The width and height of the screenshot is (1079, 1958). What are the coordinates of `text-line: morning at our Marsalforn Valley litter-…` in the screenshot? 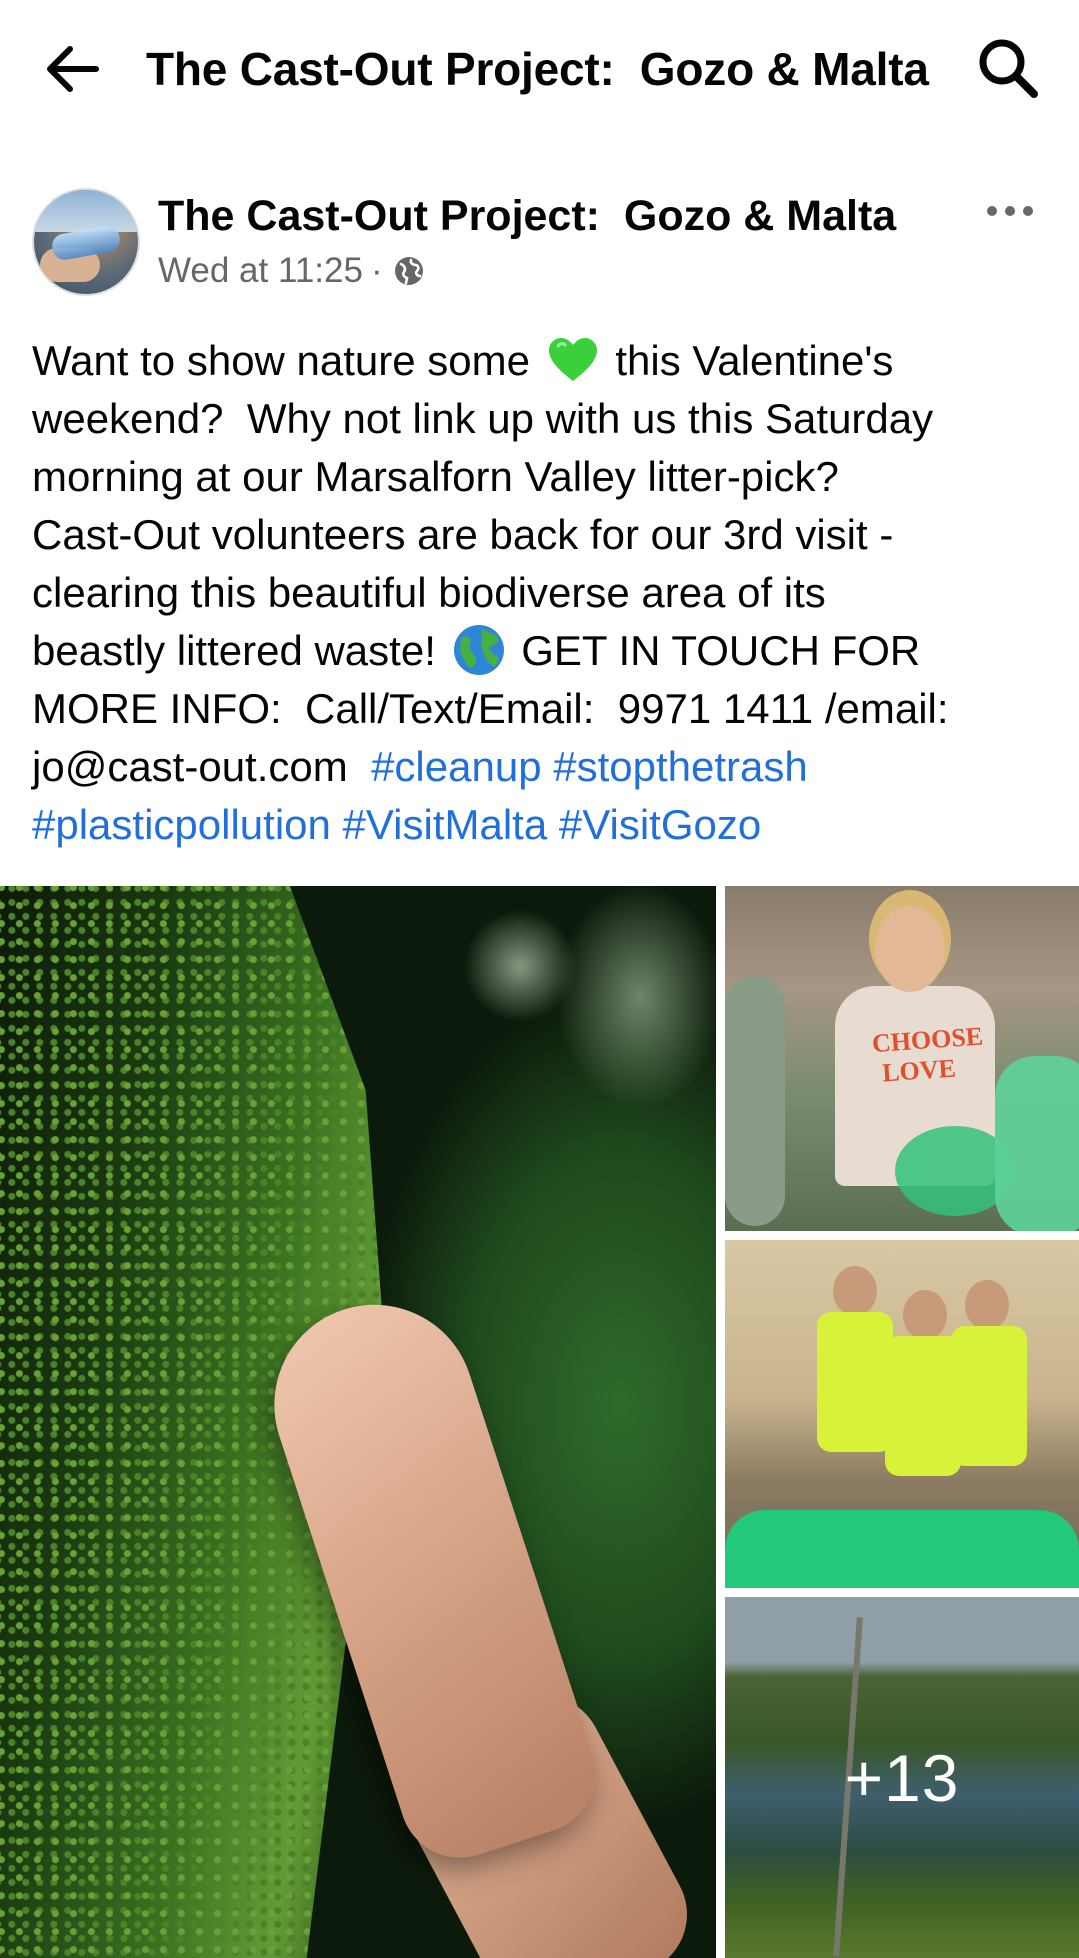 It's located at (435, 476).